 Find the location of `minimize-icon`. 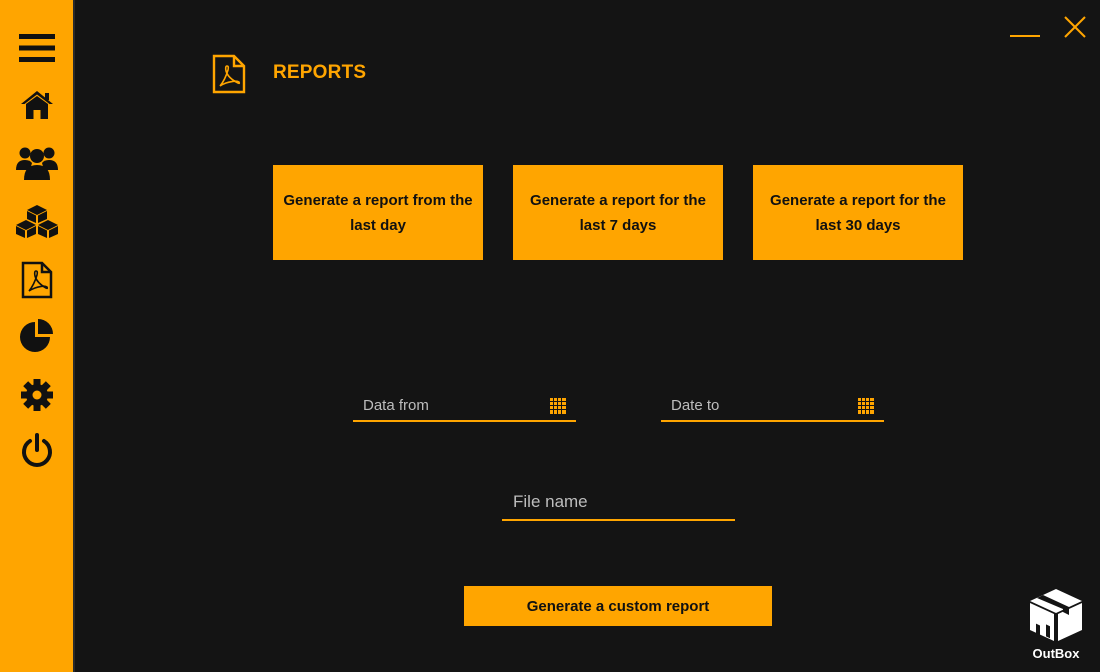

minimize-icon is located at coordinates (1025, 36).